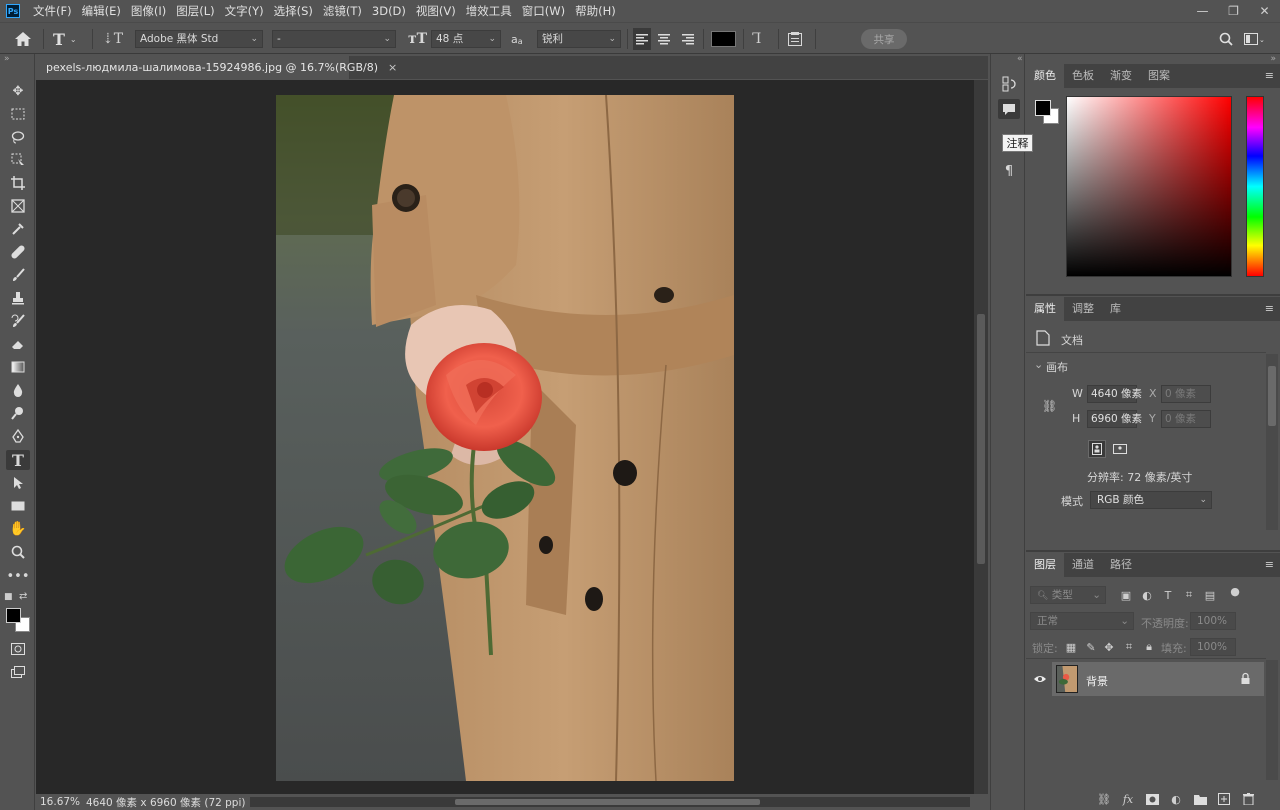 The width and height of the screenshot is (1280, 810). Describe the element at coordinates (1126, 595) in the screenshot. I see `filter-pixel-icon: ▣` at that location.